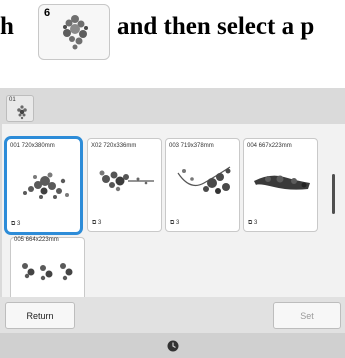 Image resolution: width=345 pixels, height=358 pixels. I want to click on category-tab-number: 01, so click(12, 100).